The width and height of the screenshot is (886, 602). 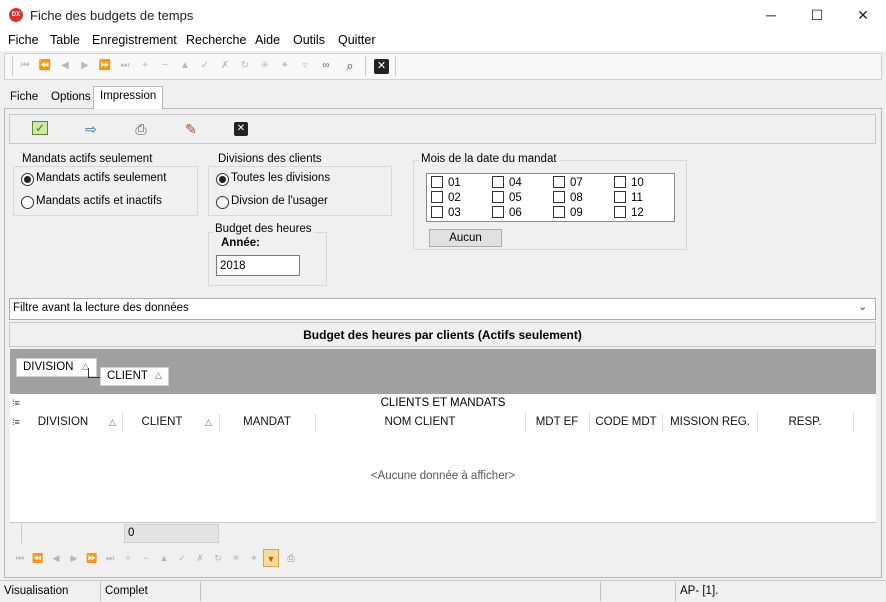 I want to click on radio-label: Toutes les divisions, so click(x=280, y=178).